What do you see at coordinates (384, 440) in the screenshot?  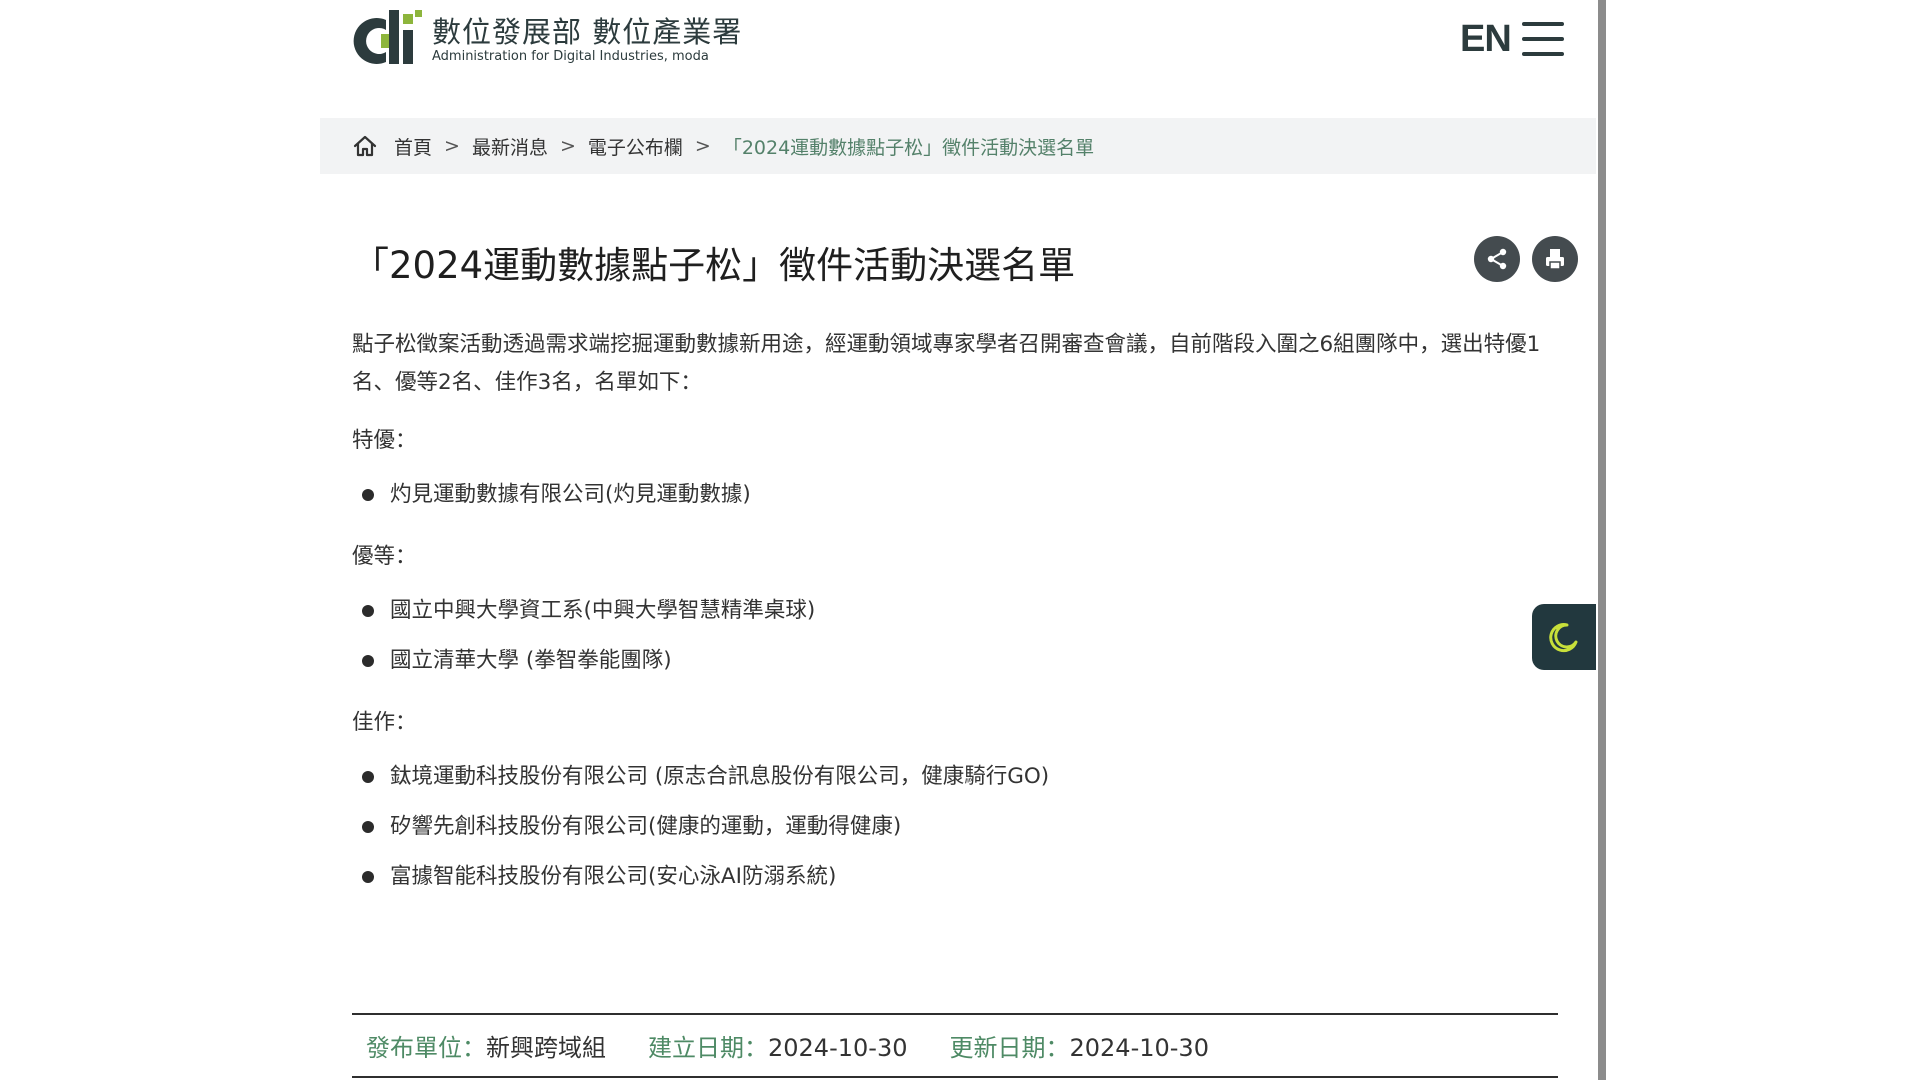 I see `section-label-special: 特優：` at bounding box center [384, 440].